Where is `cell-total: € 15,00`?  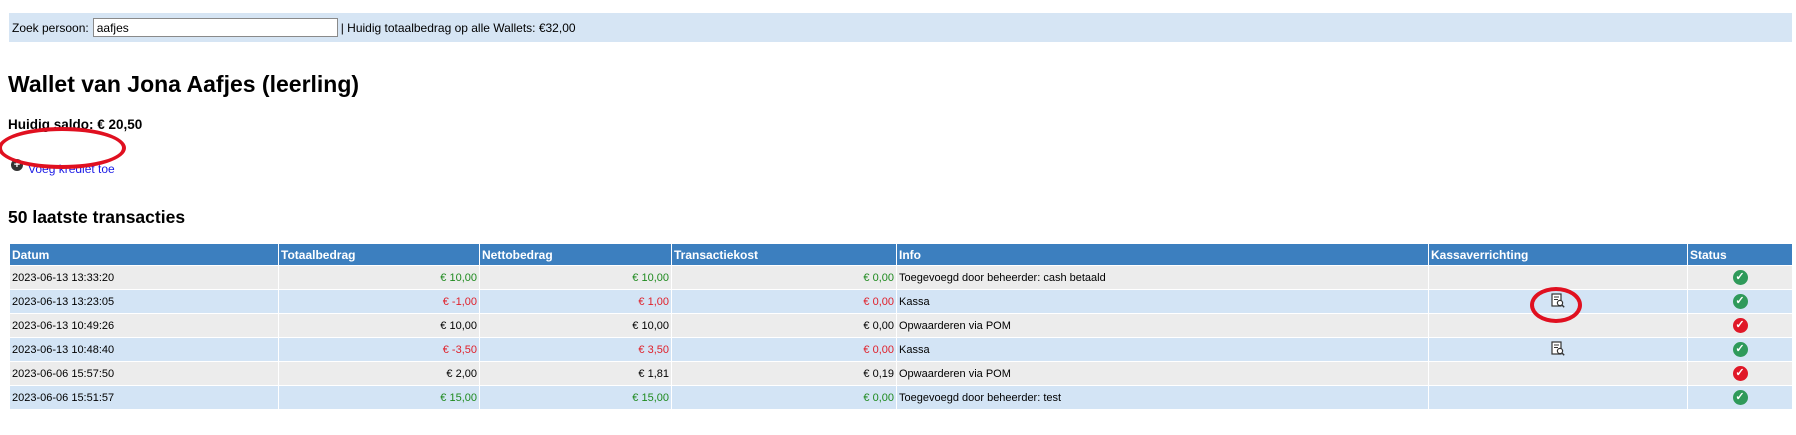
cell-total: € 15,00 is located at coordinates (379, 397).